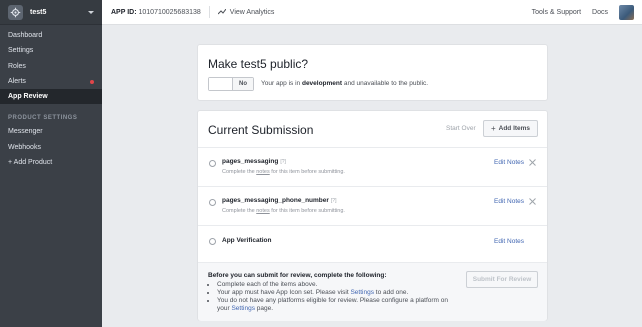 This screenshot has height=327, width=642. What do you see at coordinates (391, 292) in the screenshot?
I see `bullet-suffix: to add one.` at bounding box center [391, 292].